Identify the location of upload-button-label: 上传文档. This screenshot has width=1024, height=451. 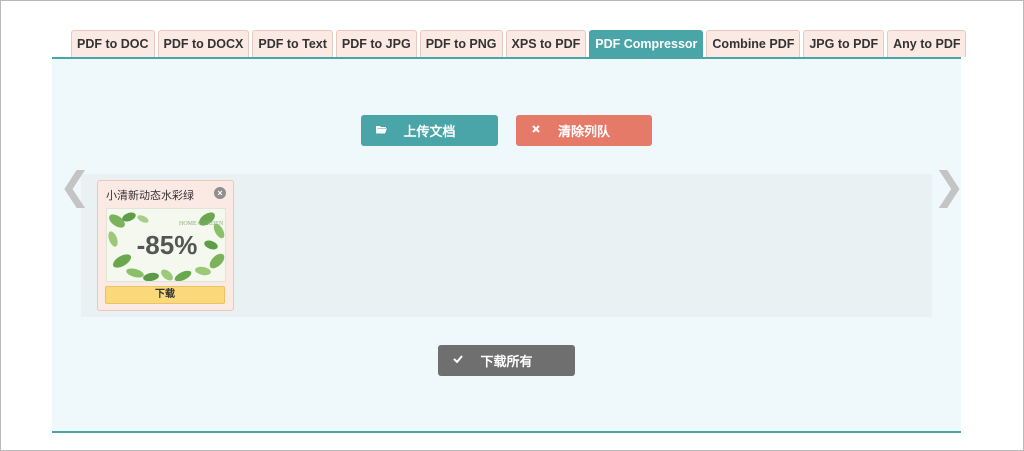
(429, 131).